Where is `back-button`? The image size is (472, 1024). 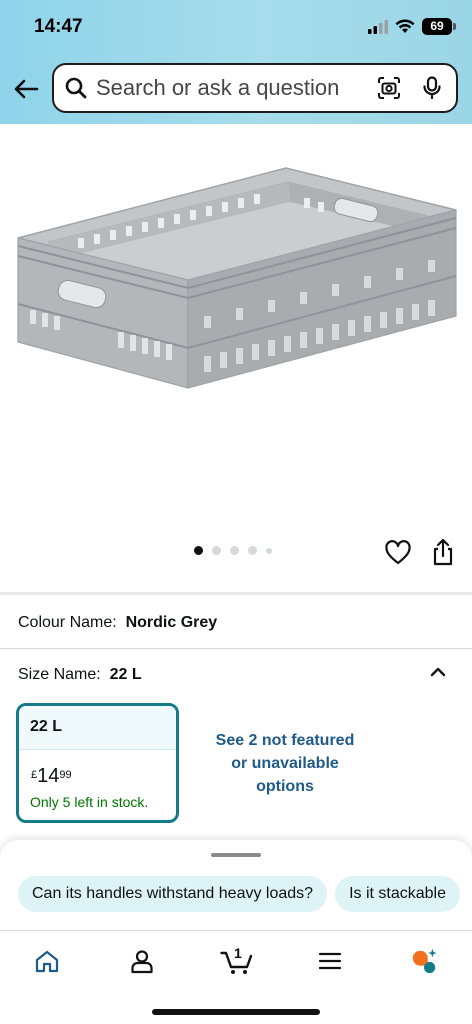
back-button is located at coordinates (26, 89).